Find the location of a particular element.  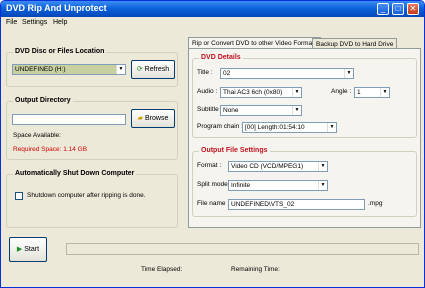

menu-settings: Settings is located at coordinates (34, 22).